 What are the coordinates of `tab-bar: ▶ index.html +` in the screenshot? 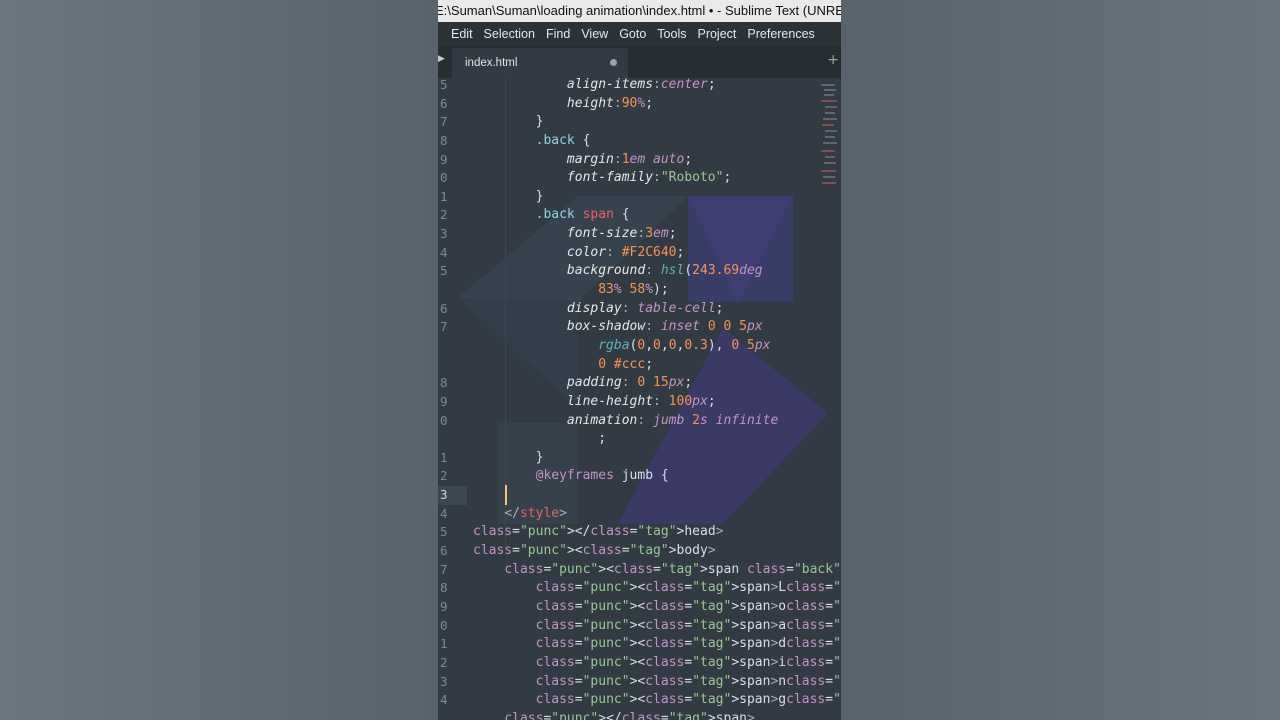 It's located at (639, 62).